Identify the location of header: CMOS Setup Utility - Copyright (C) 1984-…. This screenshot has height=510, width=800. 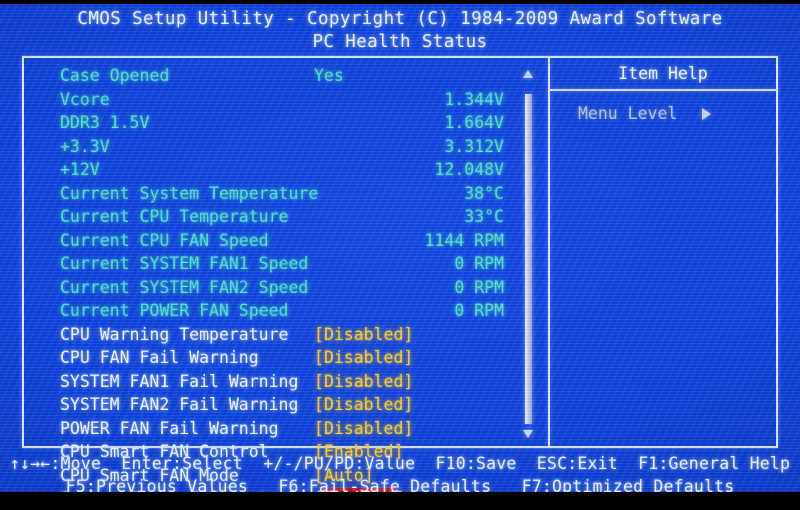
(400, 29).